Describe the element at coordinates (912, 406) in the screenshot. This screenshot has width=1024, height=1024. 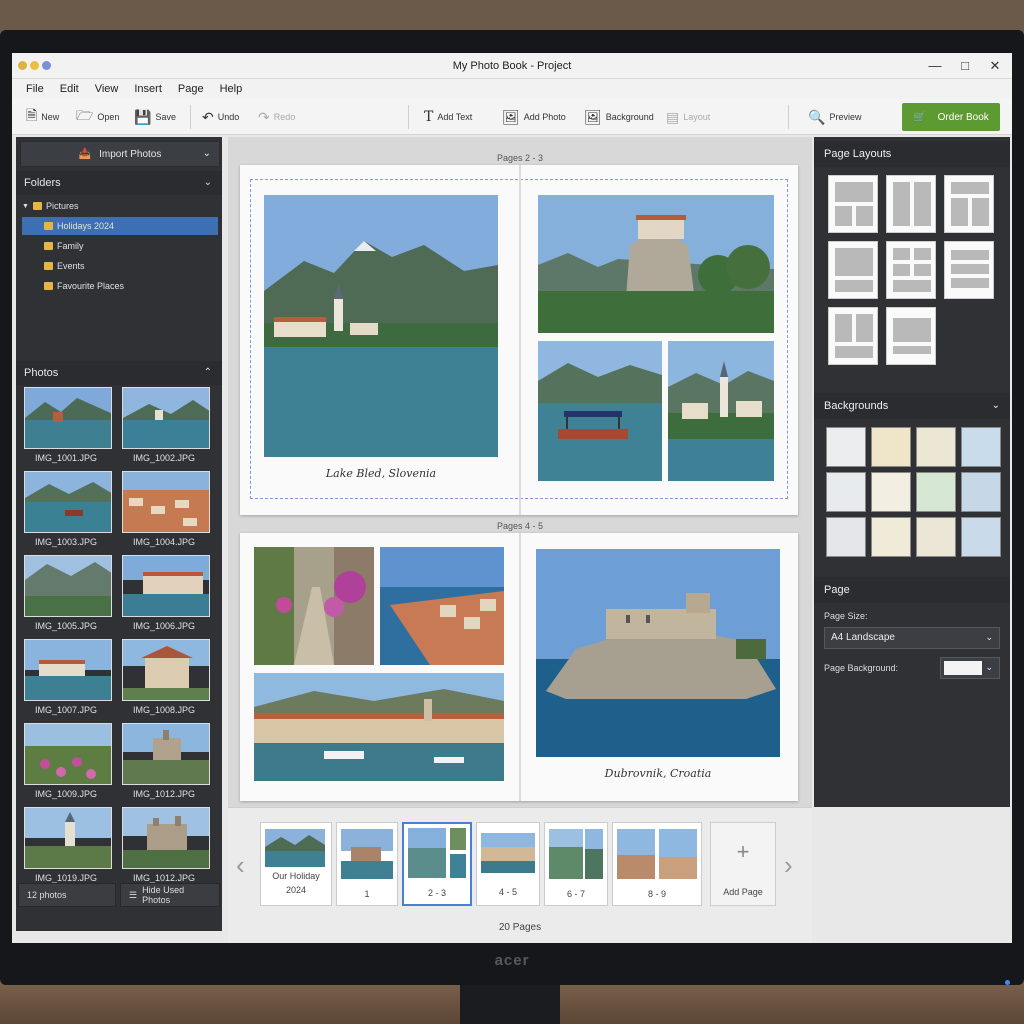
I see `backgrounds-header: Backgrounds ⌄` at that location.